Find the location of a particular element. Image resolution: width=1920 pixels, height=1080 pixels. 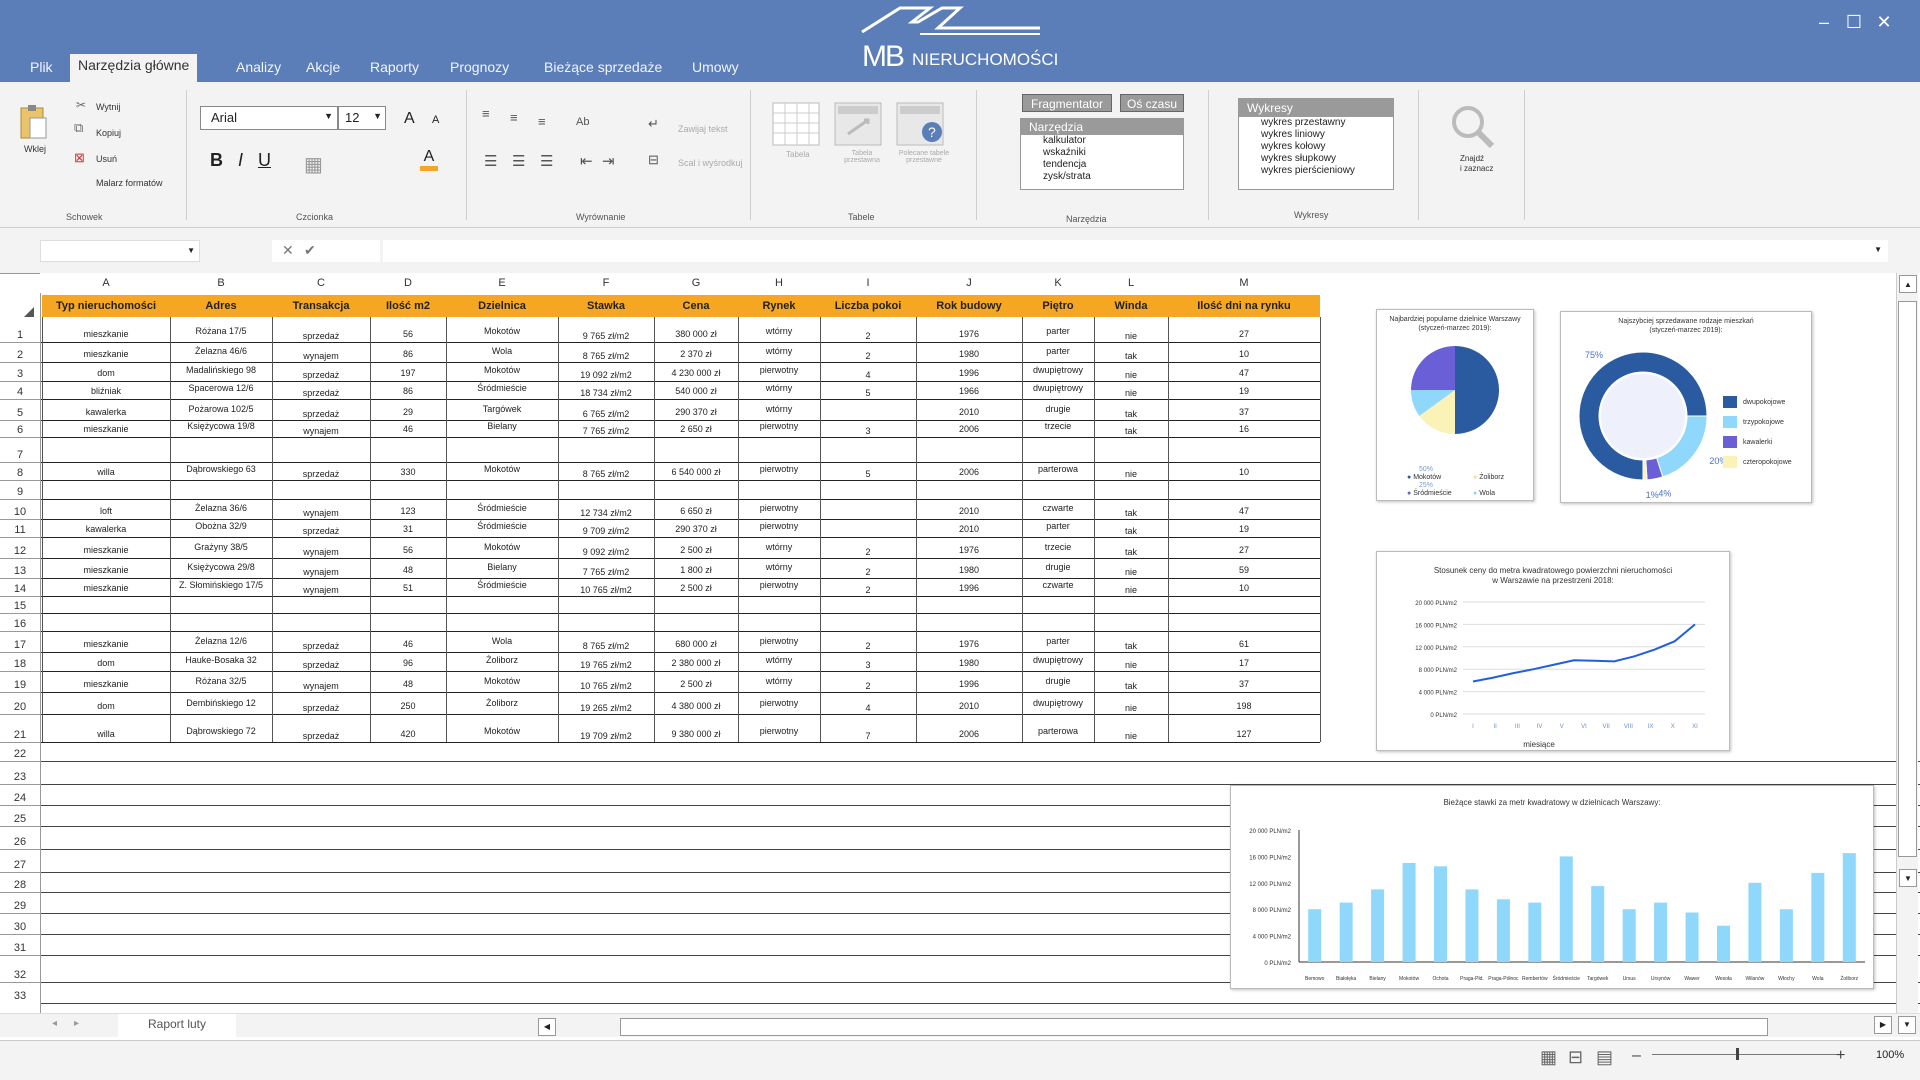

row-header-15: 15 is located at coordinates (20, 606).